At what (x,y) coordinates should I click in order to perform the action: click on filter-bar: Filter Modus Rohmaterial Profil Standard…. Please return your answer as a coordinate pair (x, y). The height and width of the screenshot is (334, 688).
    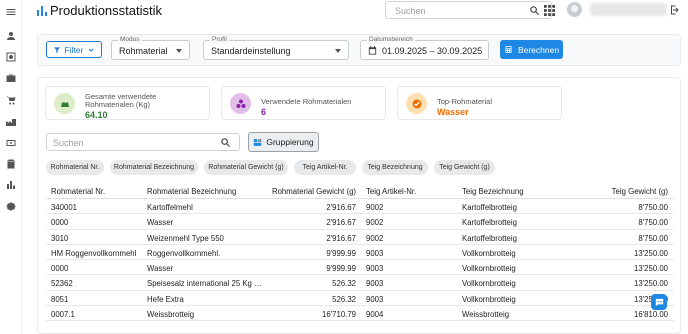
    Looking at the image, I should click on (359, 50).